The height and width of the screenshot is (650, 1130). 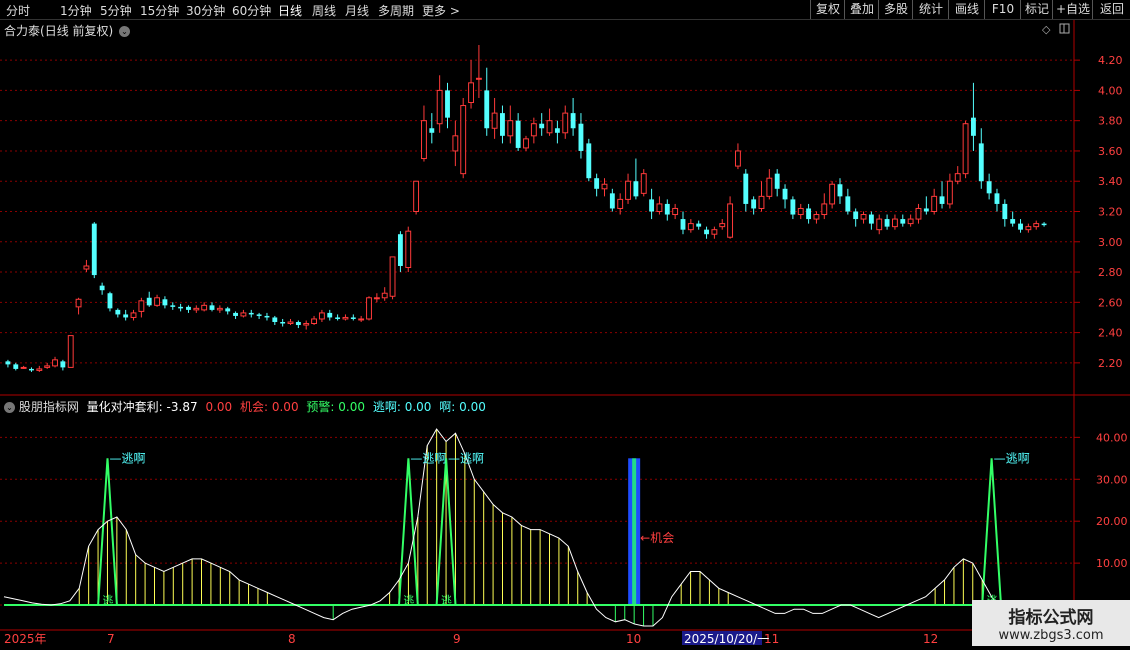 What do you see at coordinates (447, 407) in the screenshot?
I see `ah-label: 啊:` at bounding box center [447, 407].